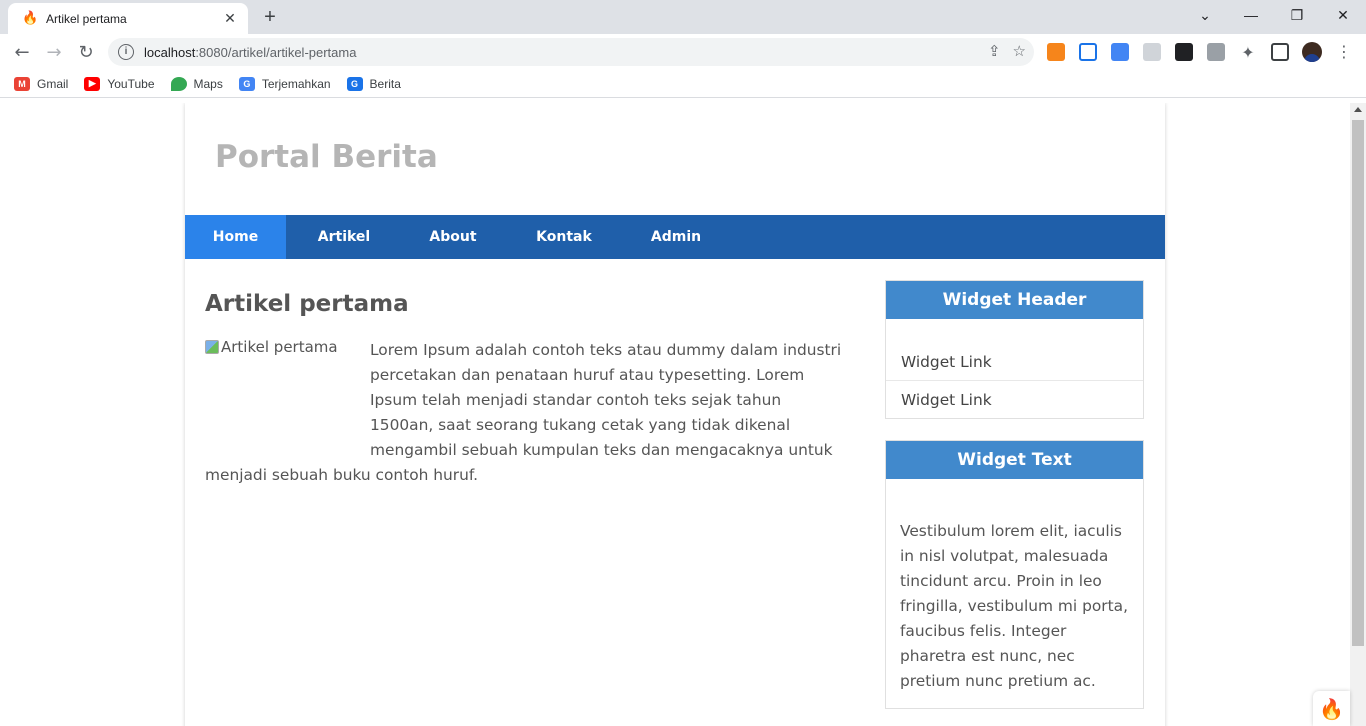 Image resolution: width=1366 pixels, height=726 pixels. Describe the element at coordinates (1152, 52) in the screenshot. I see `screenshot-extension-icon` at that location.